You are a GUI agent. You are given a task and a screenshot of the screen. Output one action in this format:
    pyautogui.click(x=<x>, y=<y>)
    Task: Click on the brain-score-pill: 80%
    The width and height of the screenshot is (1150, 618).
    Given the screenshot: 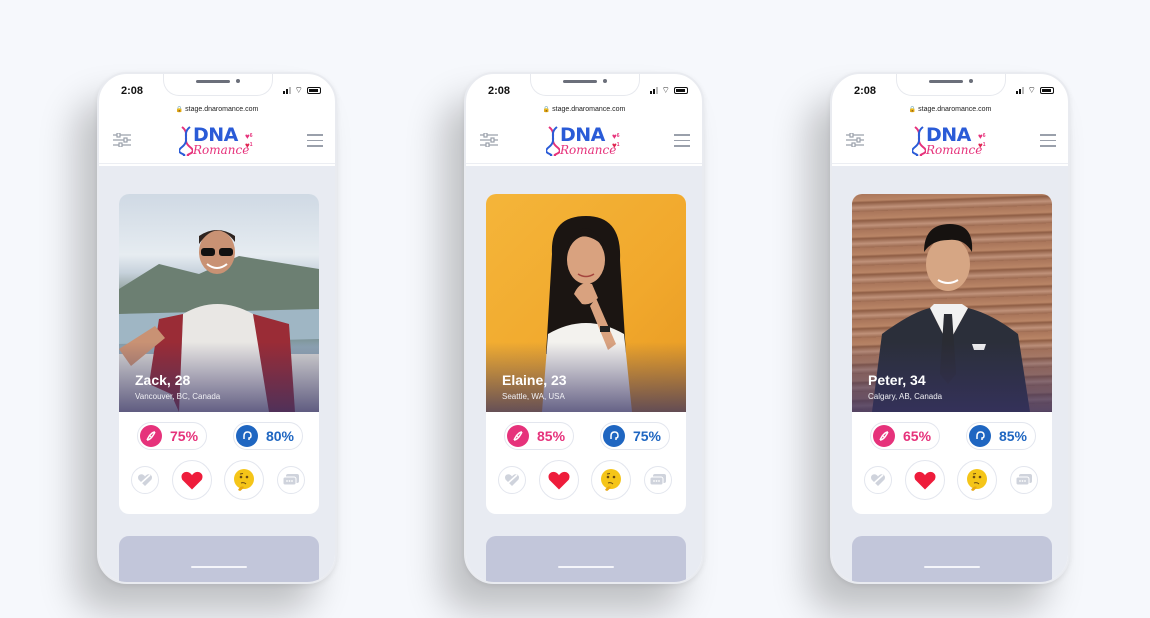 What is the action you would take?
    pyautogui.click(x=267, y=436)
    